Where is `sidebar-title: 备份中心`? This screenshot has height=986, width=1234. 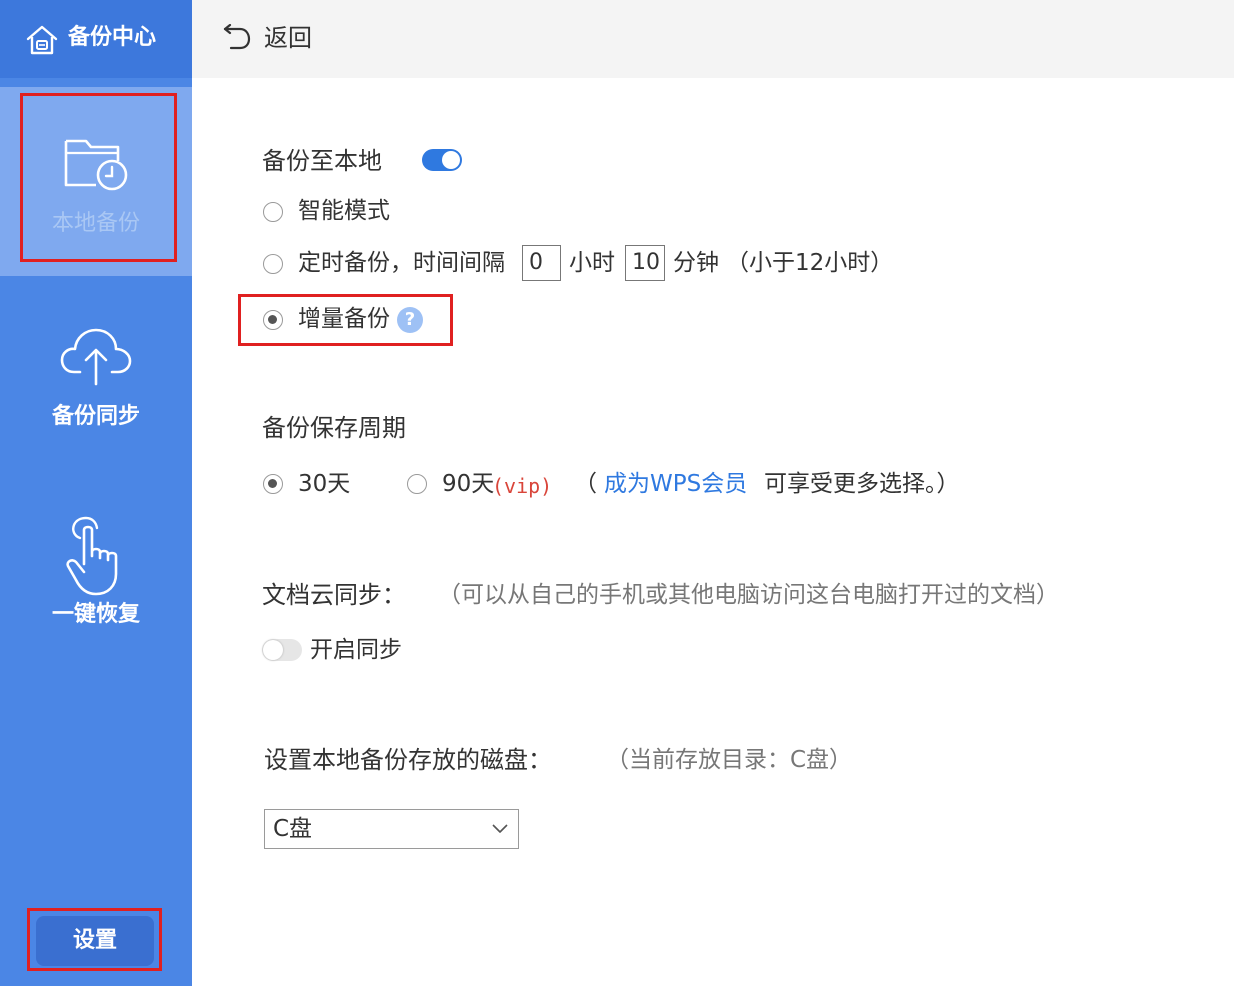 sidebar-title: 备份中心 is located at coordinates (112, 37).